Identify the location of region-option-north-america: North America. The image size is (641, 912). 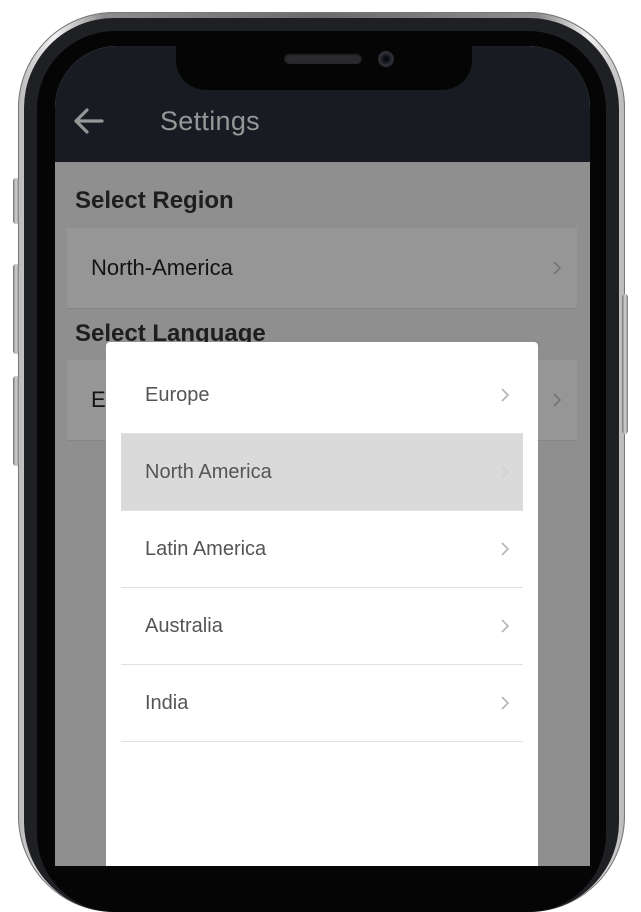
(322, 472).